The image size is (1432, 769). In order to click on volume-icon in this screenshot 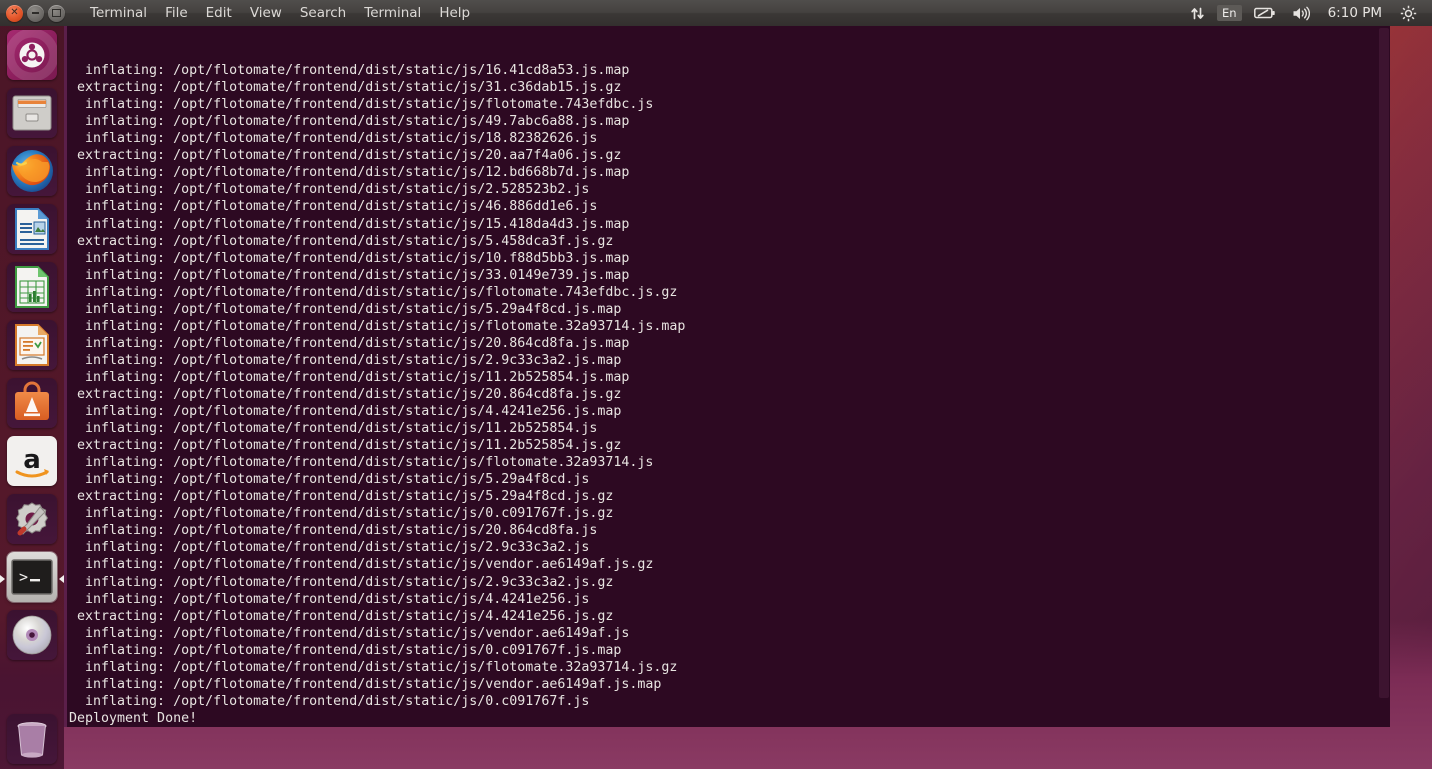, I will do `click(1301, 13)`.